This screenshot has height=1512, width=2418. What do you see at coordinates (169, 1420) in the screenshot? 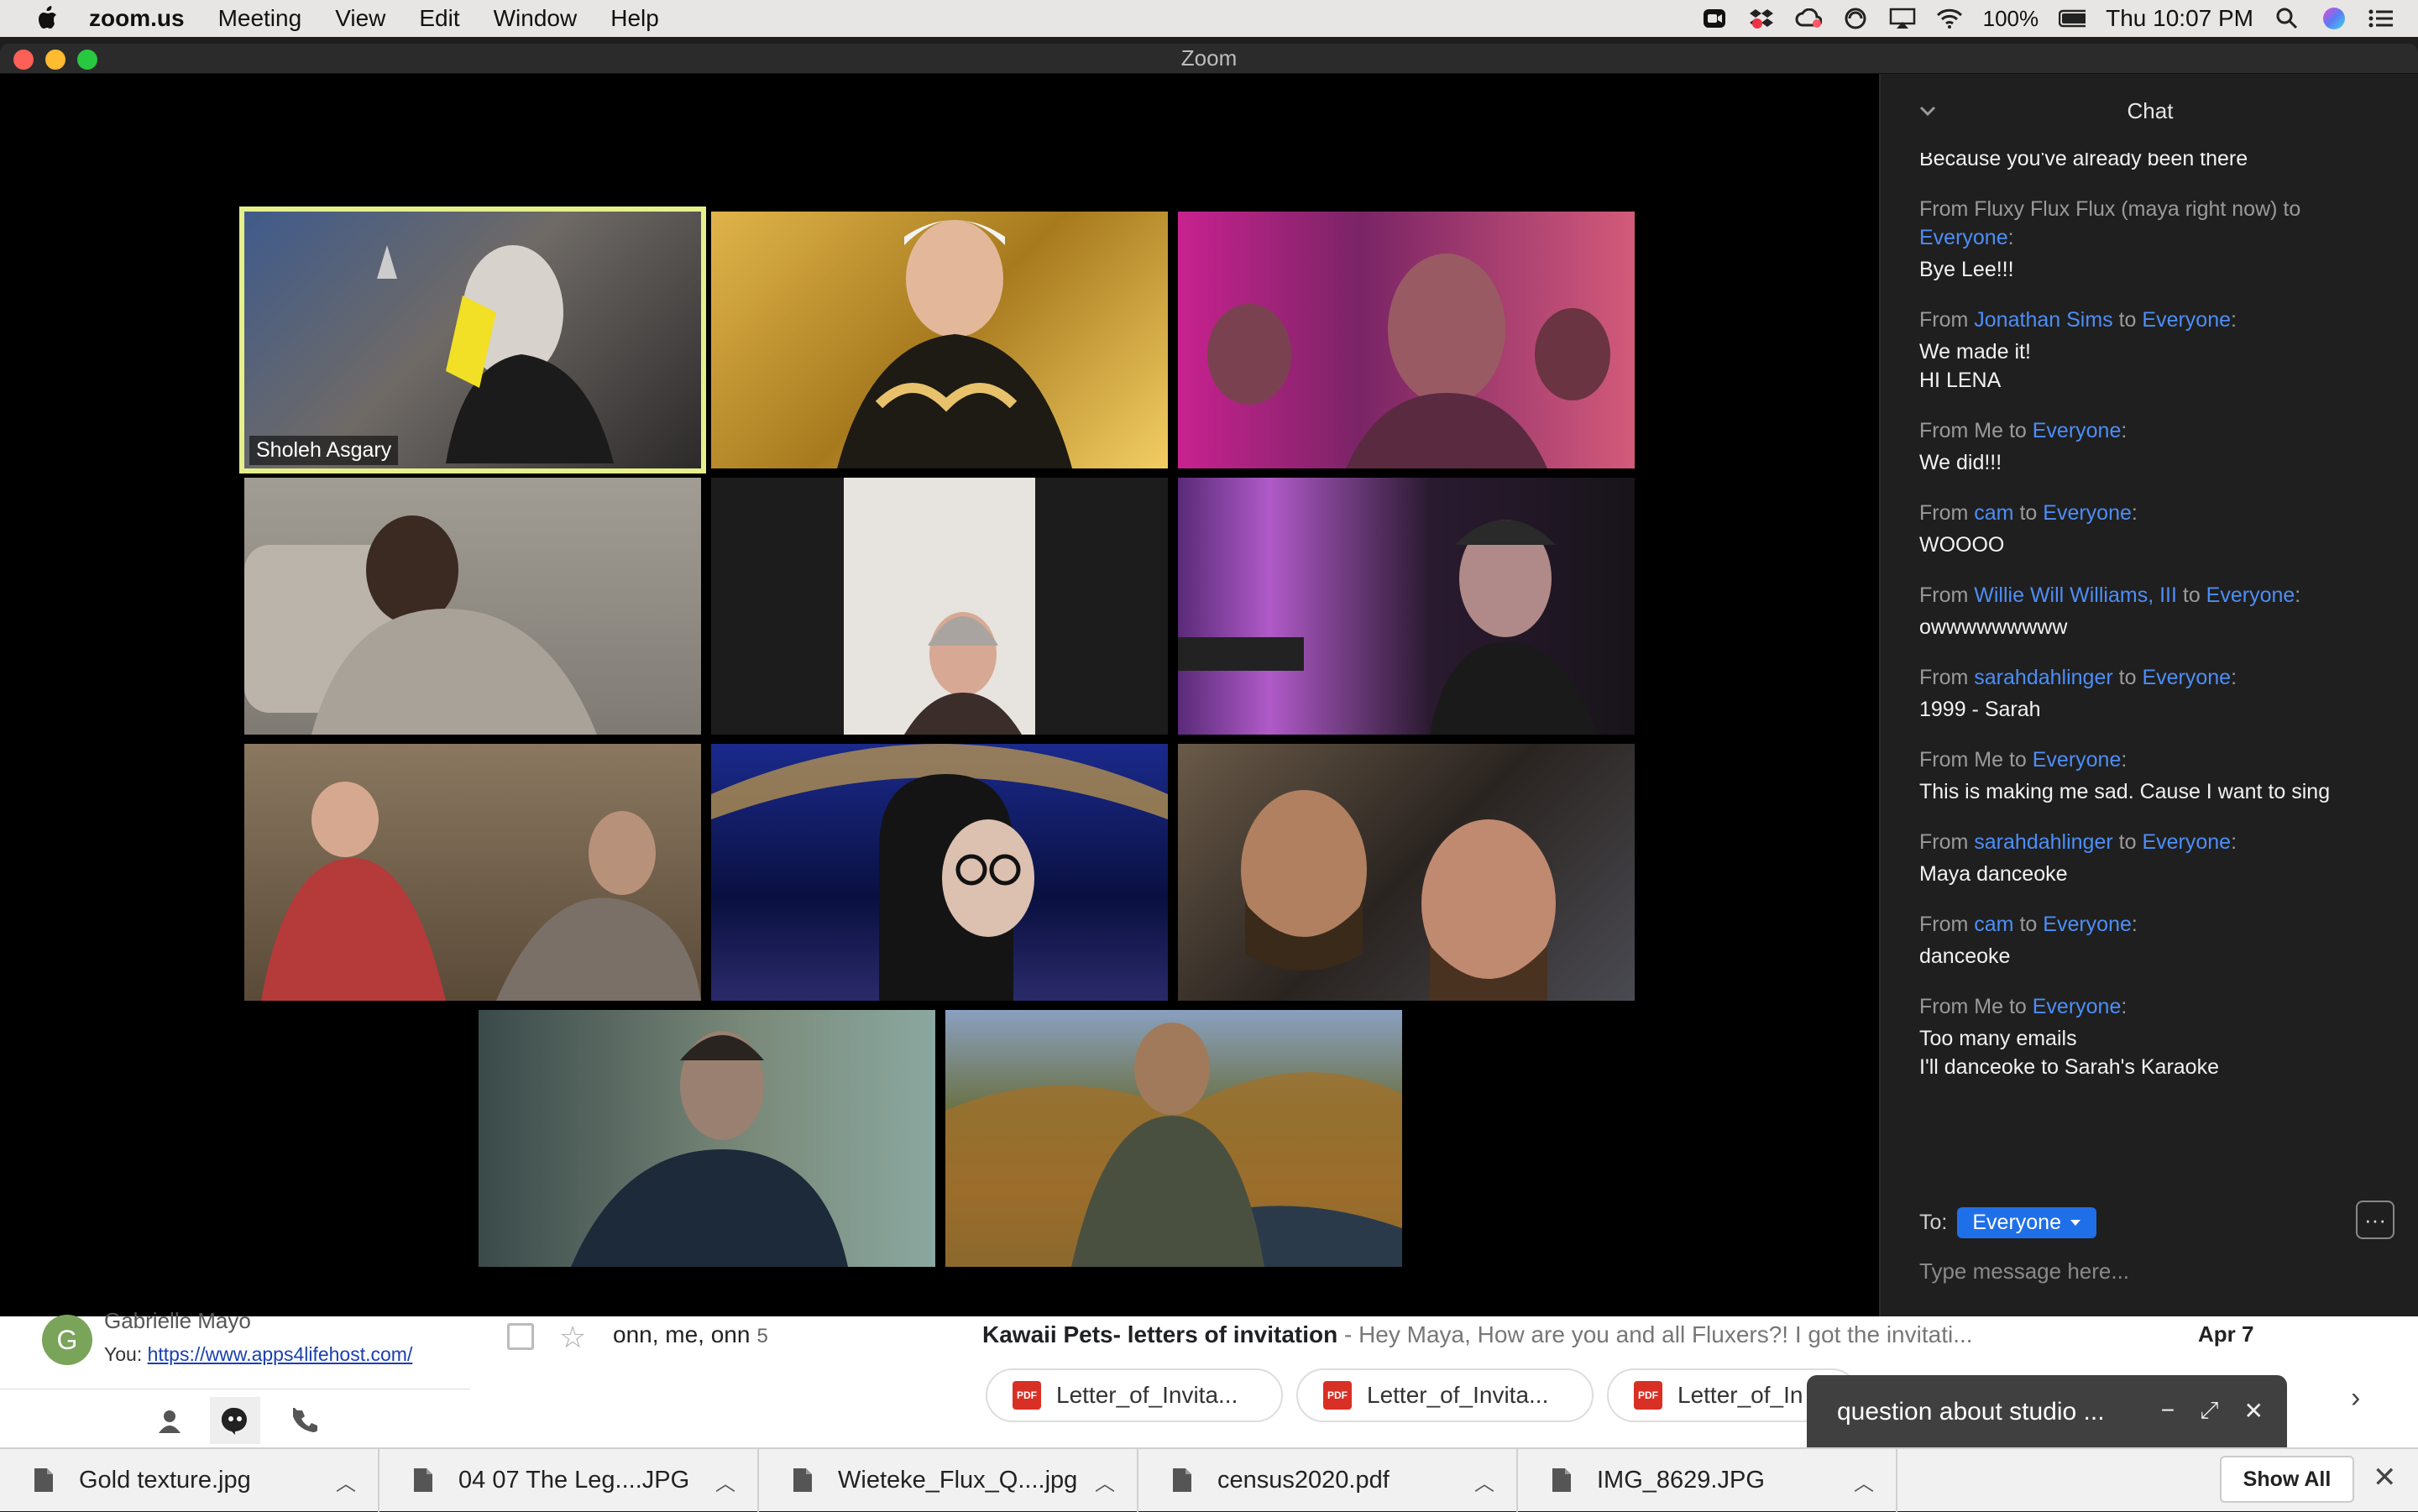
I see `contacts-icon` at bounding box center [169, 1420].